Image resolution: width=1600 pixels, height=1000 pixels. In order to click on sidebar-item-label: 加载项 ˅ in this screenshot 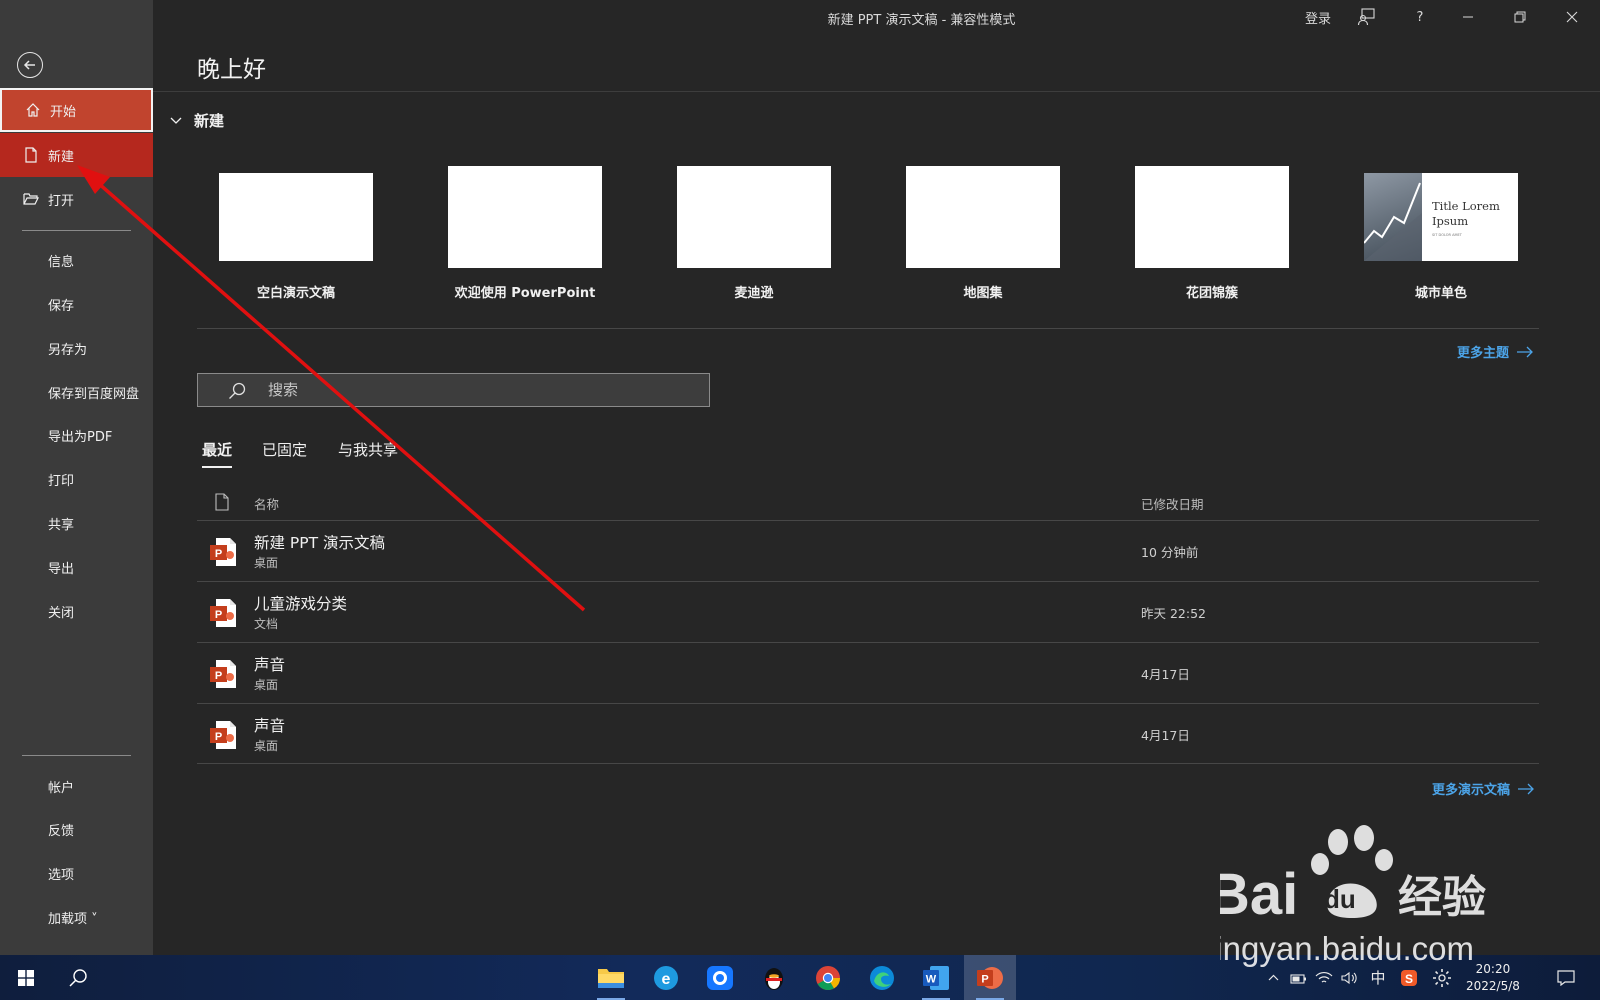, I will do `click(73, 919)`.